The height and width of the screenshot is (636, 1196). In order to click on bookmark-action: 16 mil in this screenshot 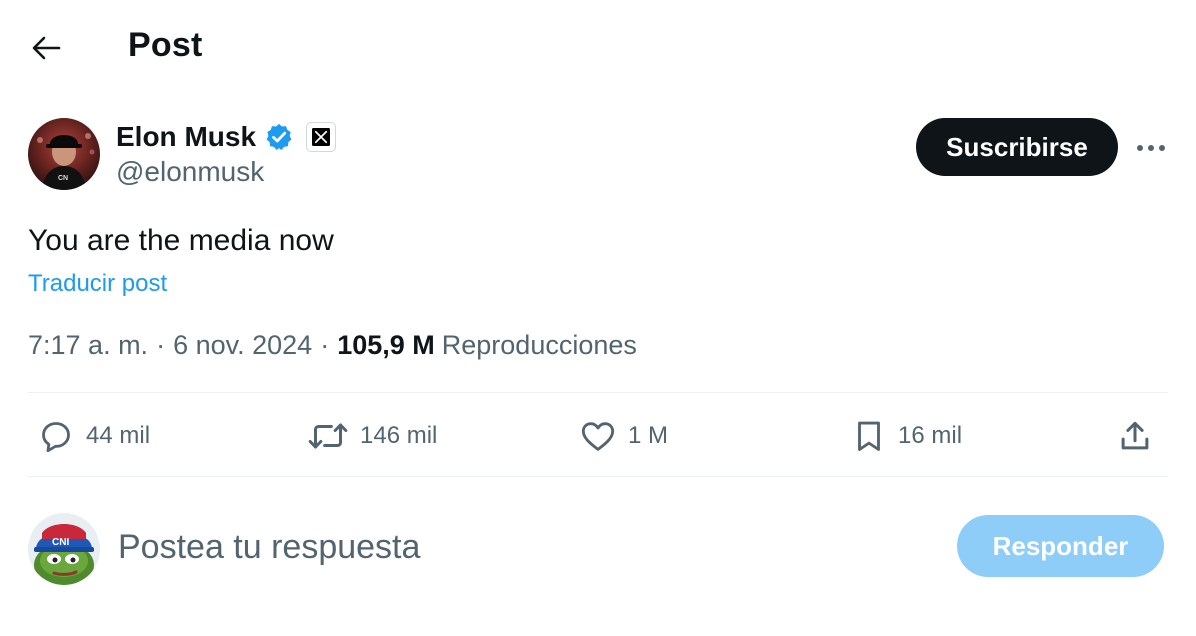, I will do `click(906, 436)`.